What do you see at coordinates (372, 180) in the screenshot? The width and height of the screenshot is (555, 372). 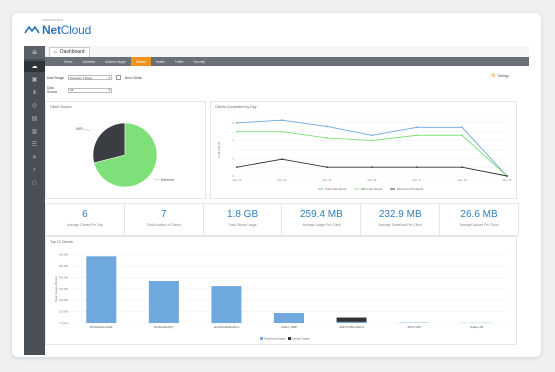 I see `line-x-tick: Dec 16` at bounding box center [372, 180].